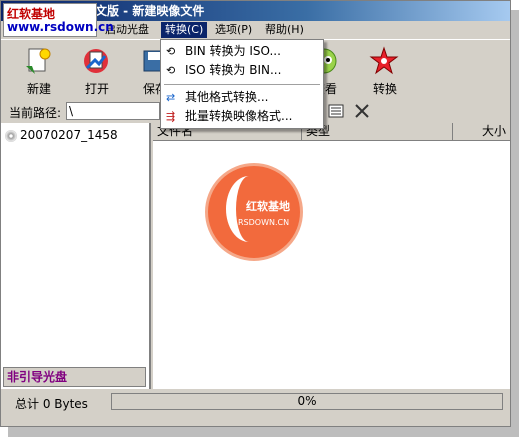 This screenshot has height=439, width=521. Describe the element at coordinates (171, 97) in the screenshot. I see `convert-icon: ⇄` at that location.